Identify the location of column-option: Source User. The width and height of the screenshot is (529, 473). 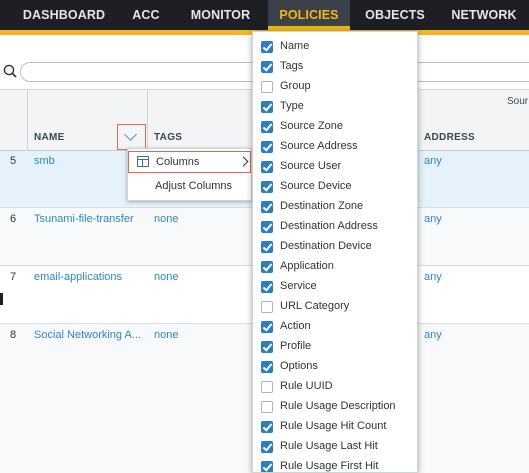
(335, 165).